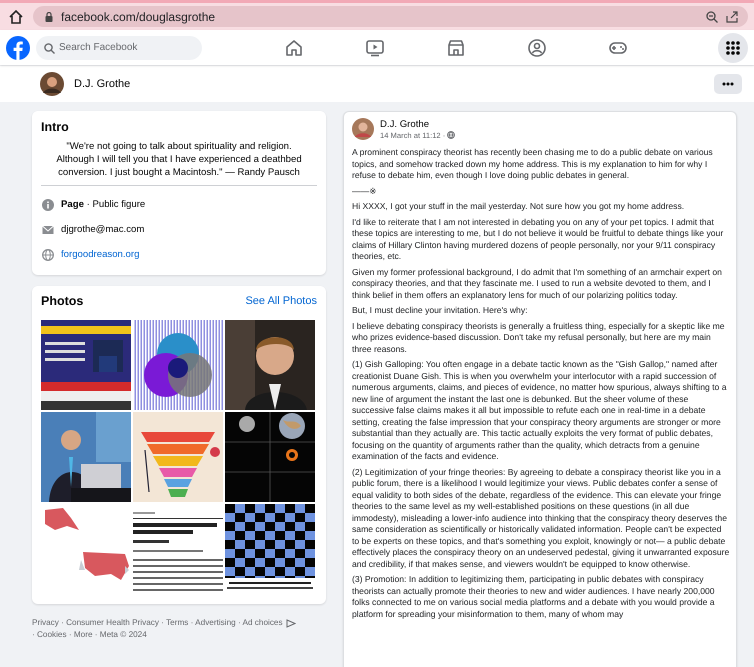 This screenshot has width=754, height=667. I want to click on zoom-icon, so click(712, 16).